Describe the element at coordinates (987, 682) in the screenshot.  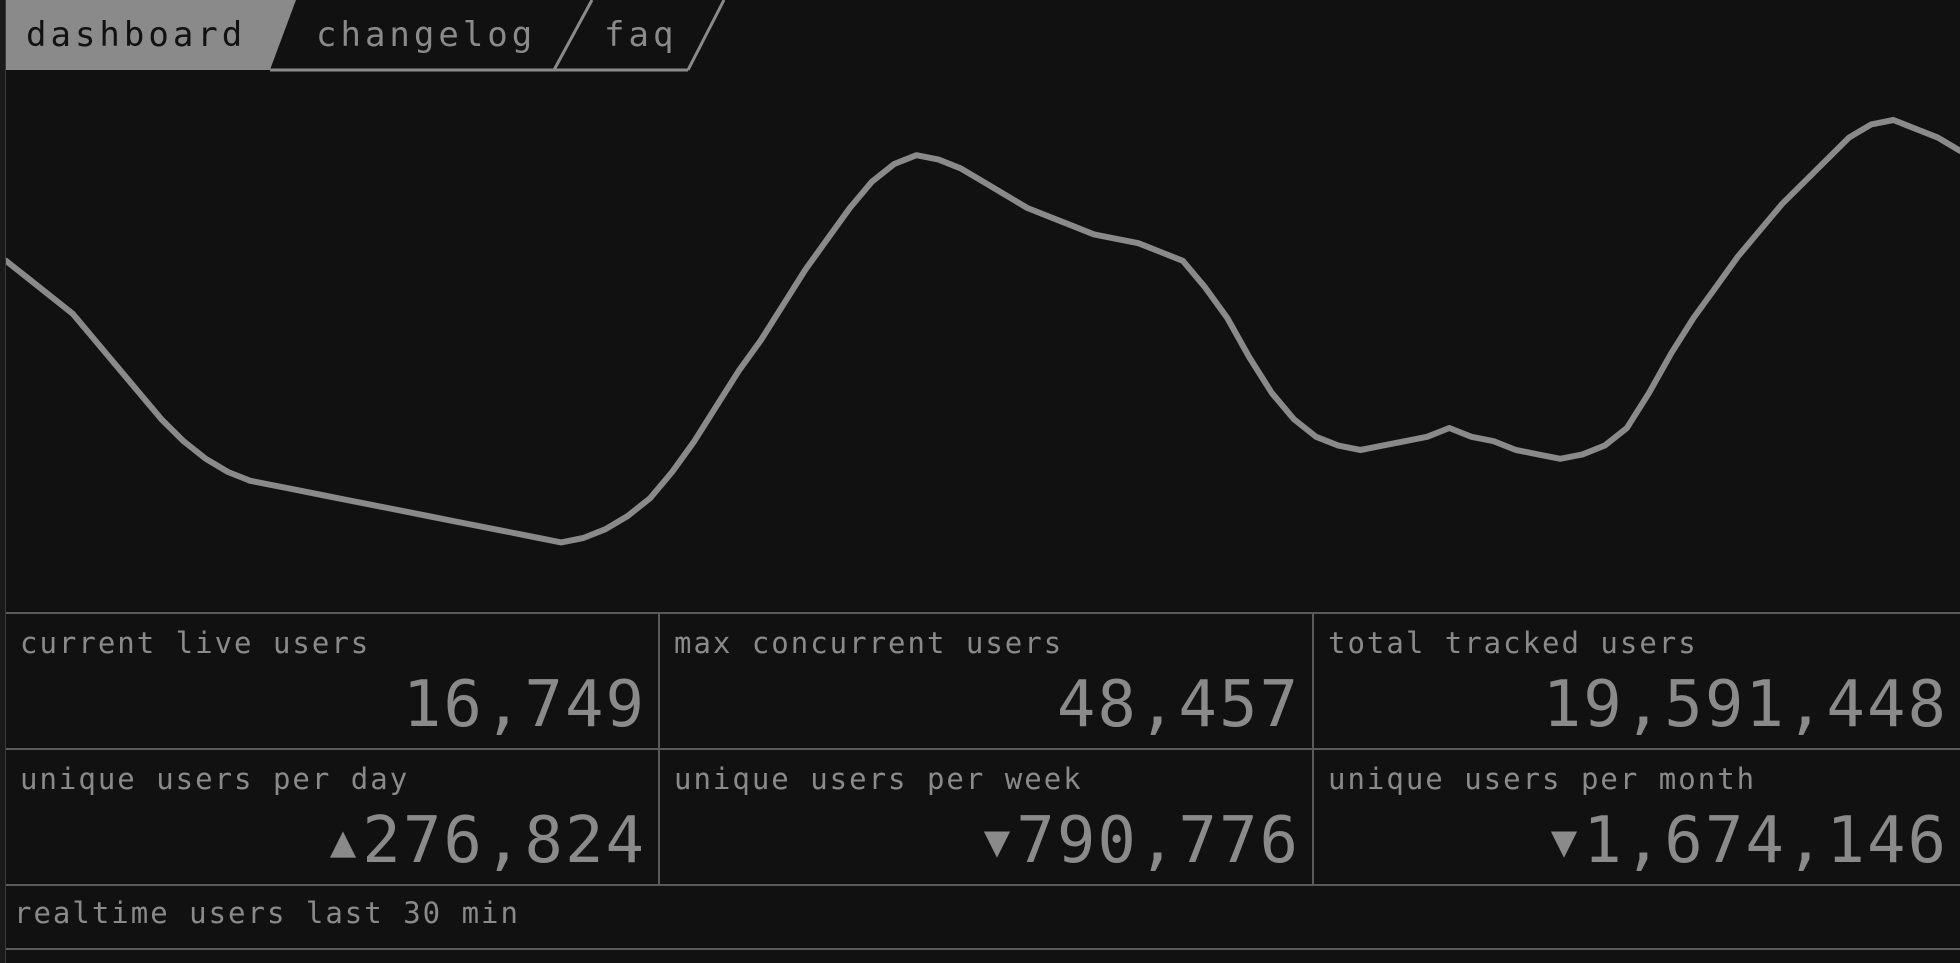
I see `stat-max-concurrent-users: max concurrent users 48,457` at that location.